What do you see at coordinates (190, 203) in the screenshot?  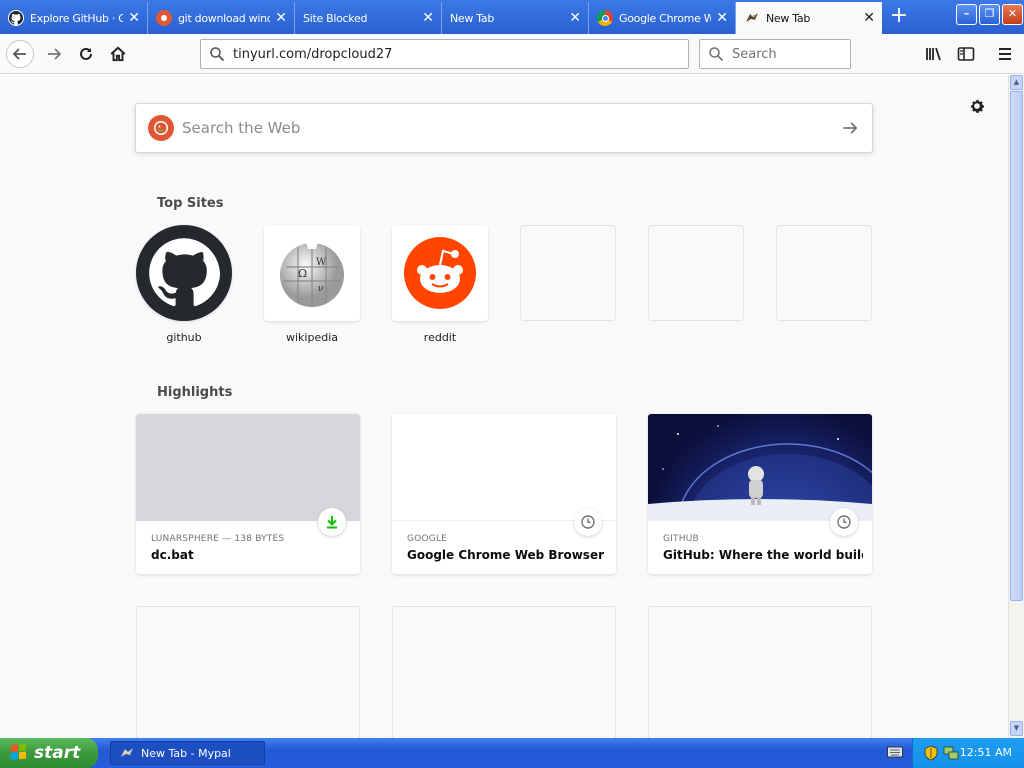 I see `top-sites-heading: Top Sites` at bounding box center [190, 203].